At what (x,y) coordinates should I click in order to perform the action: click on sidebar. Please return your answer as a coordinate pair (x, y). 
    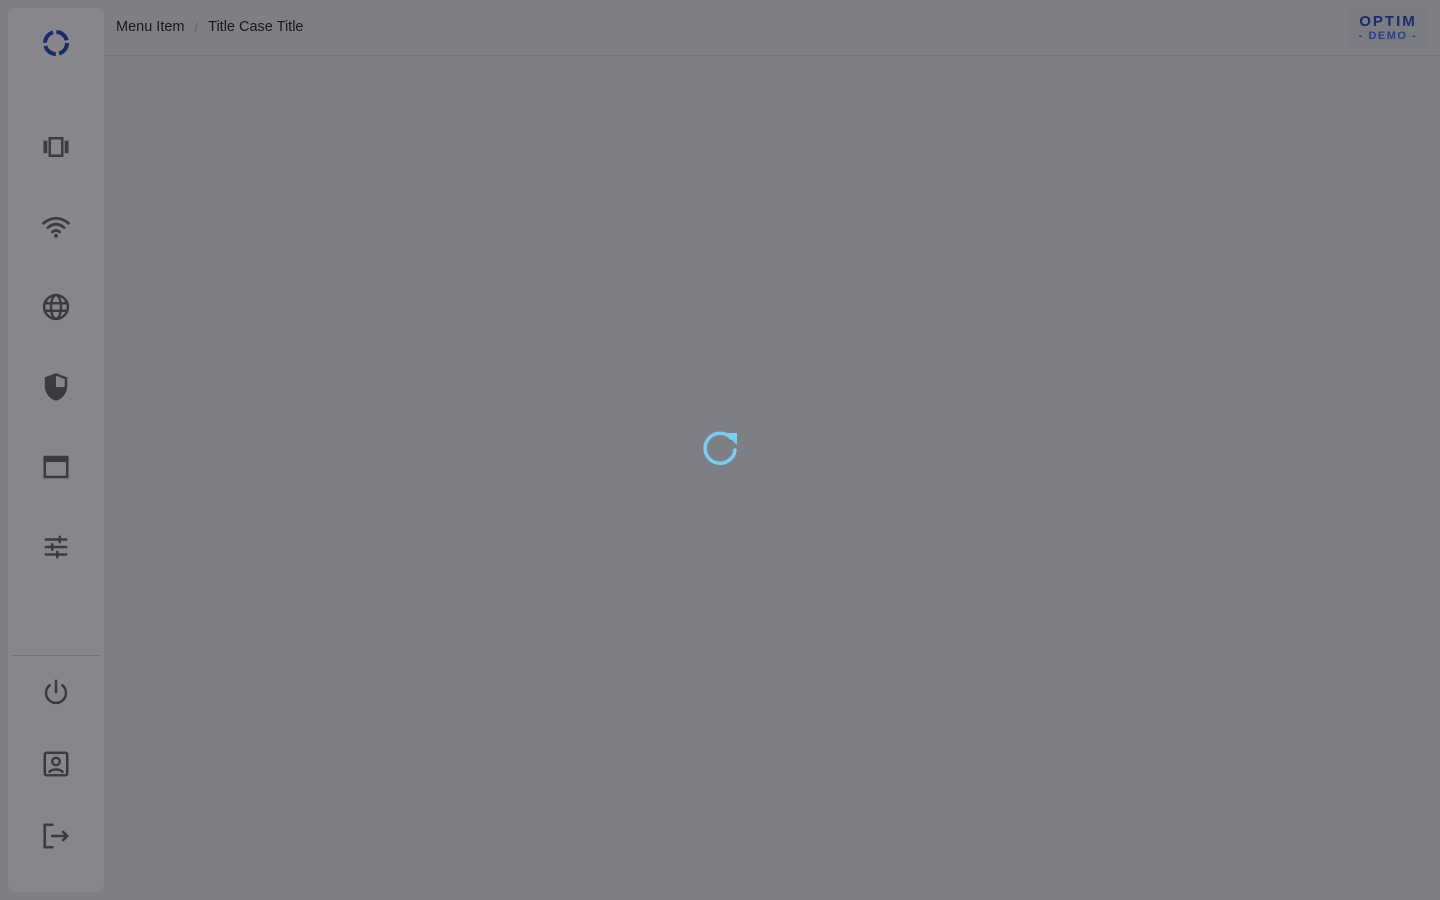
    Looking at the image, I should click on (56, 450).